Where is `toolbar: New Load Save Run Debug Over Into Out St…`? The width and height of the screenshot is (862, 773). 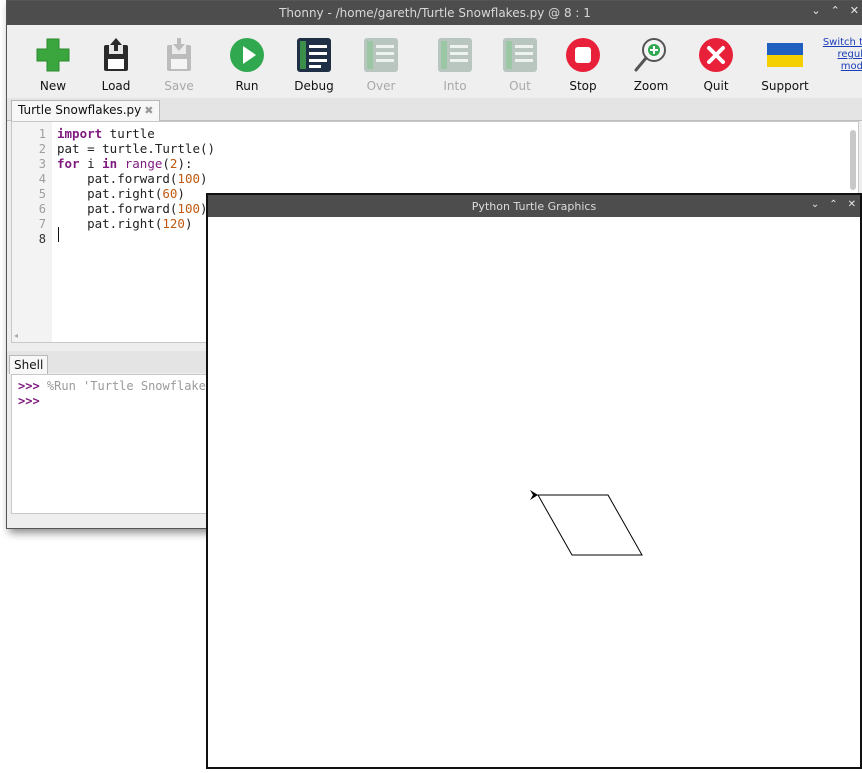
toolbar: New Load Save Run Debug Over Into Out St… is located at coordinates (434, 61).